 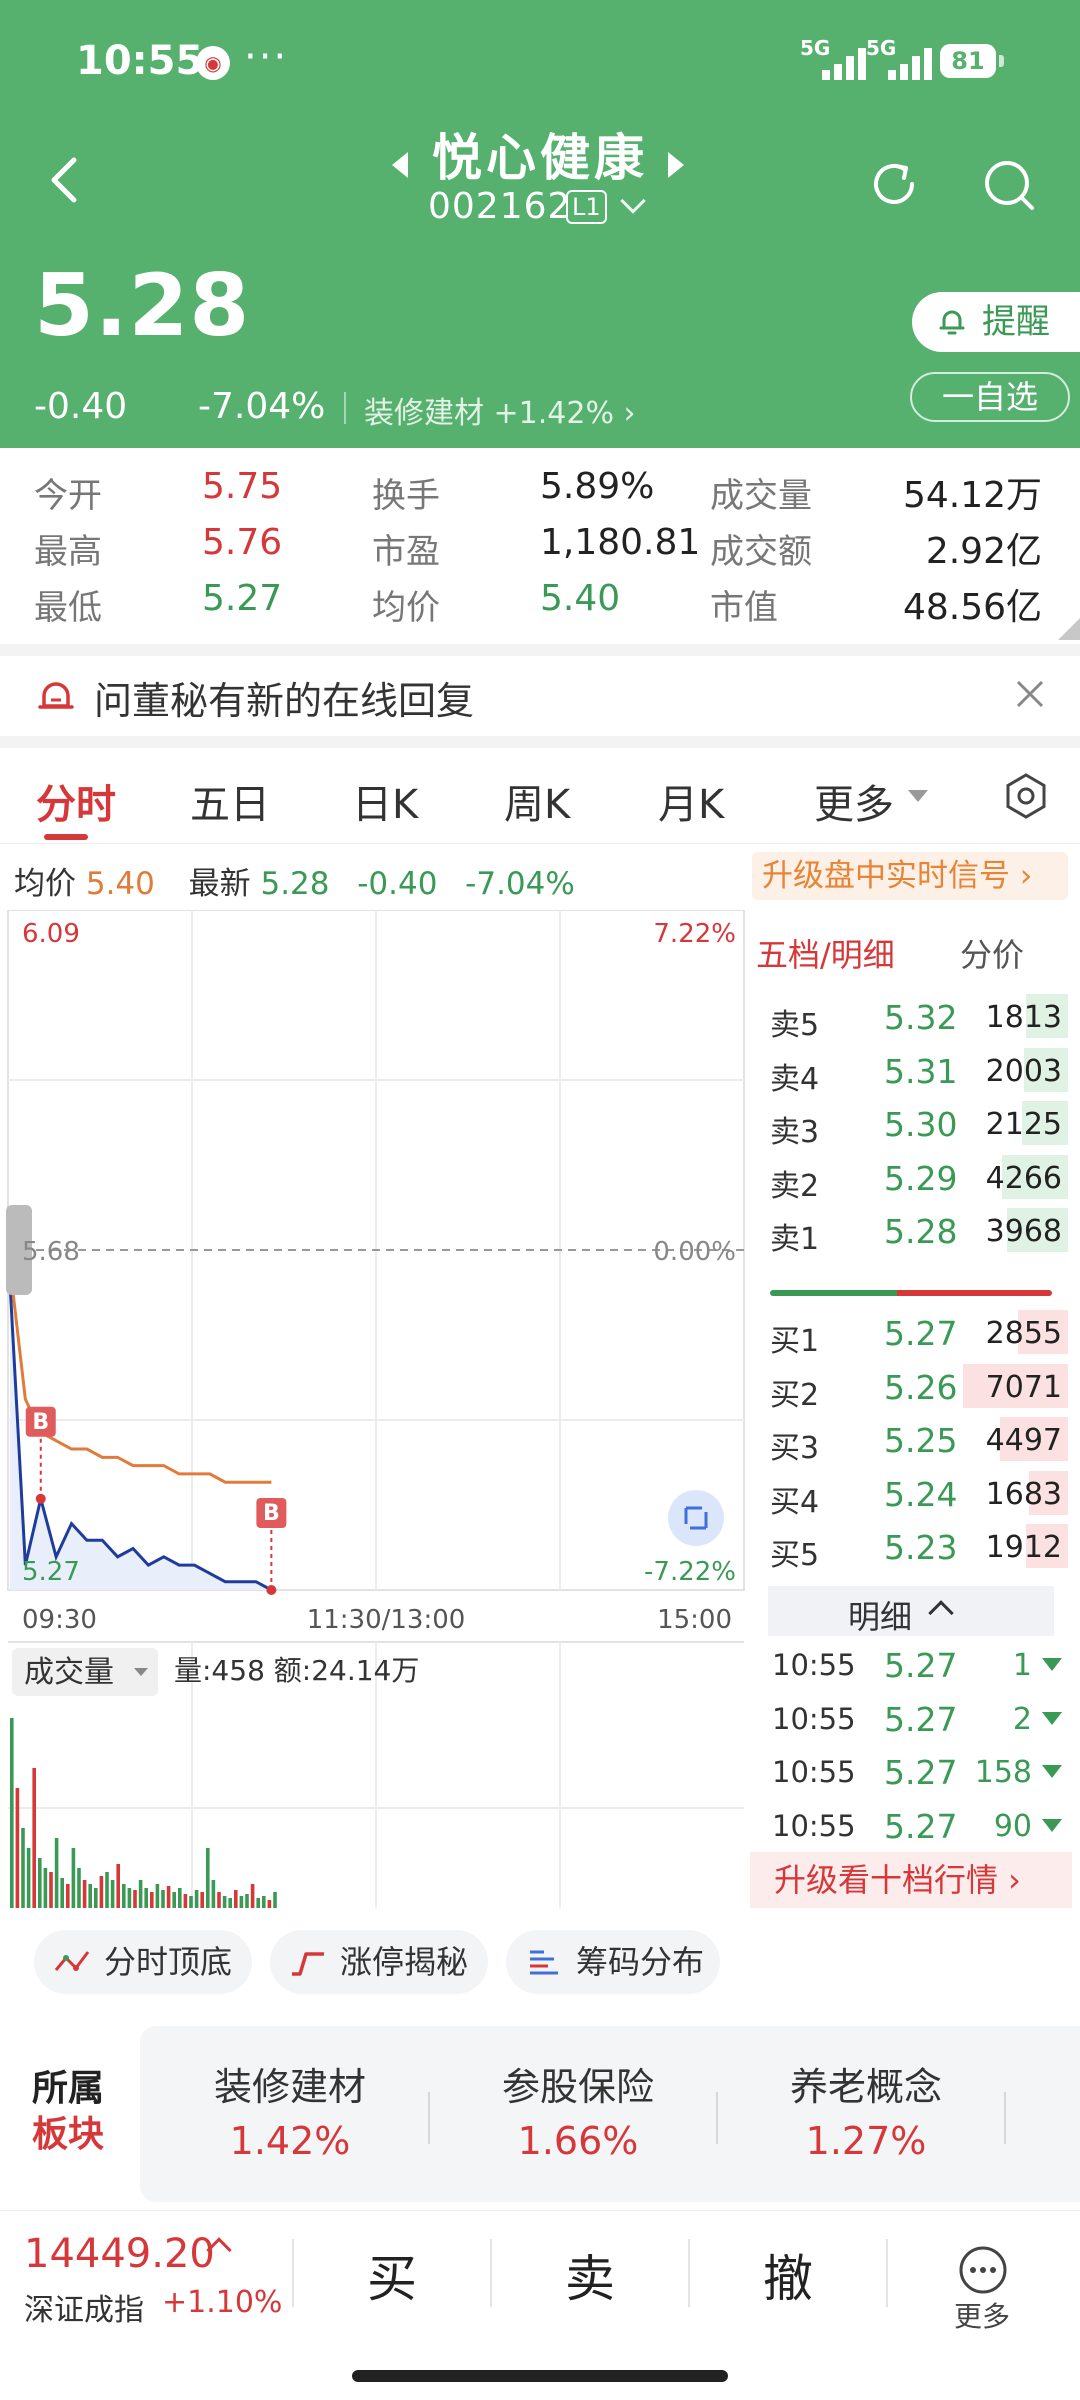 I want to click on chevron-up-icon, so click(x=941, y=1613).